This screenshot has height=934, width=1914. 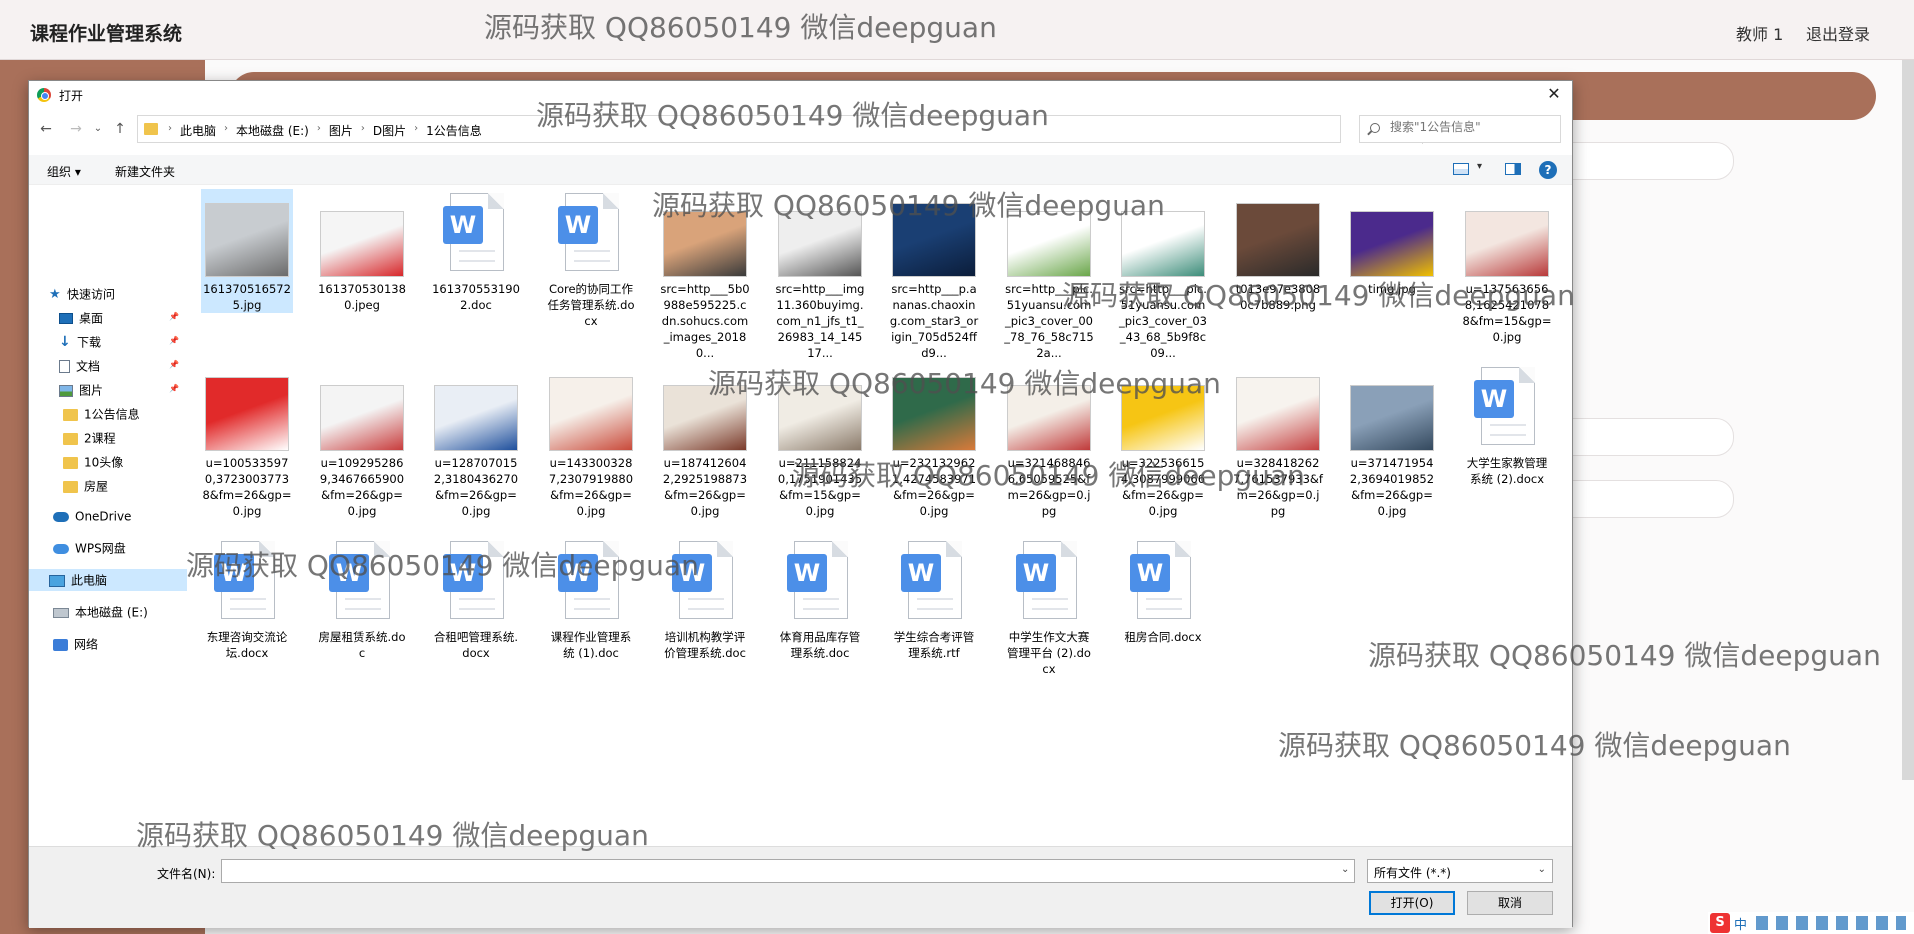 I want to click on view-options-icon, so click(x=1461, y=169).